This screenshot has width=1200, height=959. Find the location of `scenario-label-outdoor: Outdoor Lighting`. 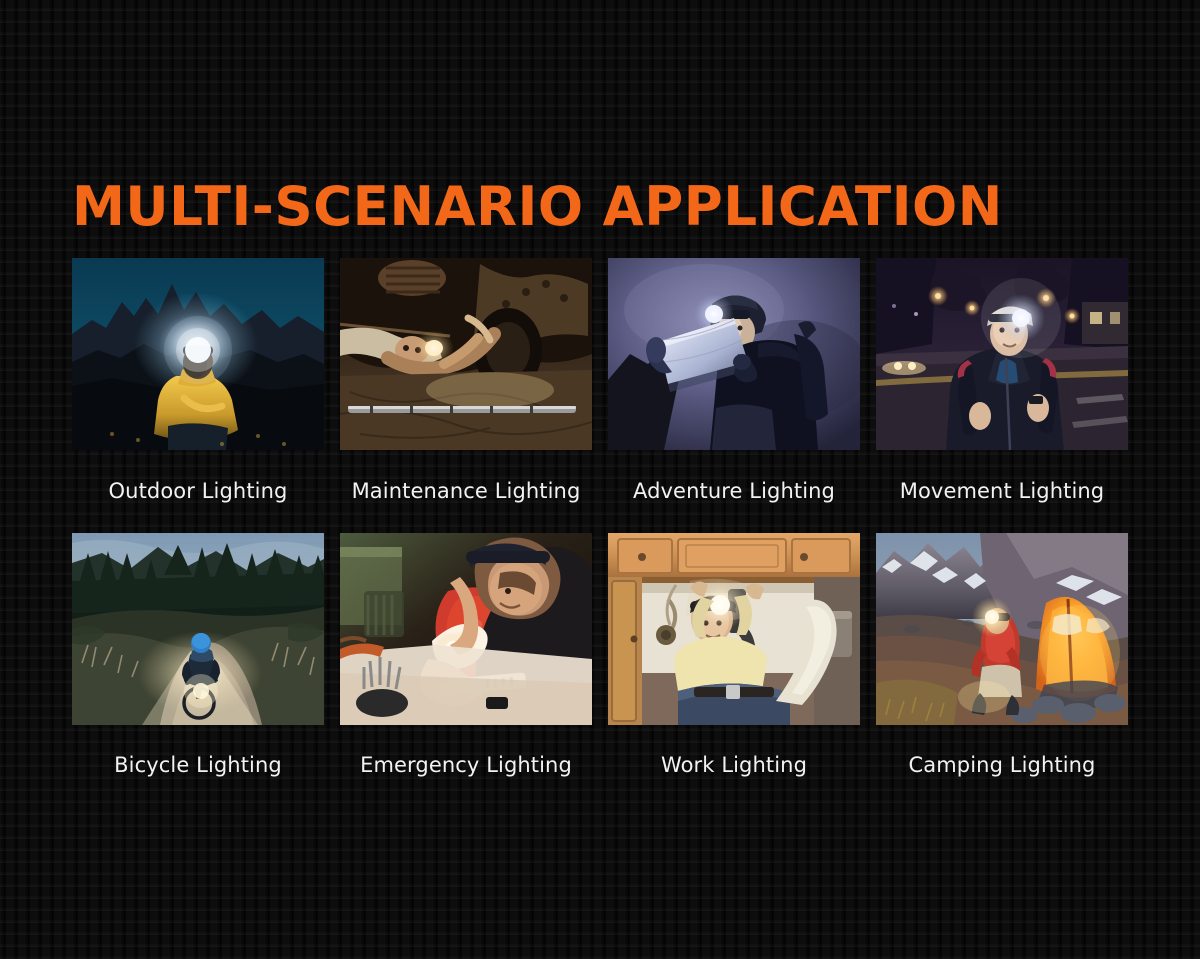

scenario-label-outdoor: Outdoor Lighting is located at coordinates (198, 491).